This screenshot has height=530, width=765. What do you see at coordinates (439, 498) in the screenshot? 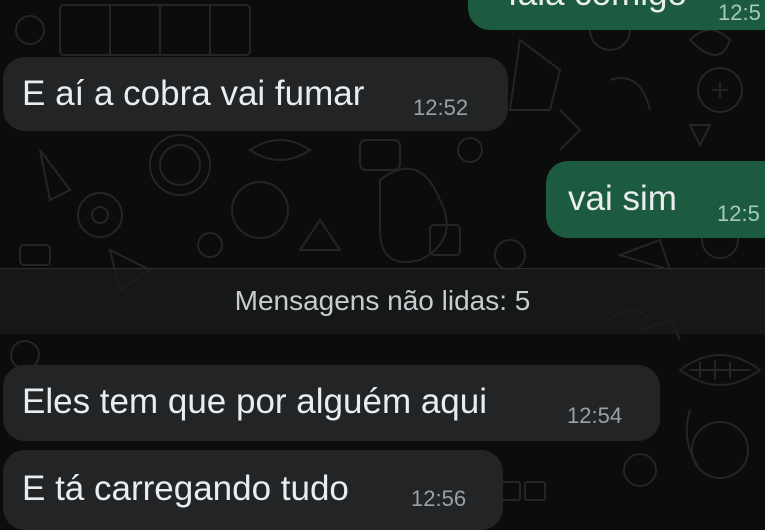
I see `message-timestamp: 12:56` at bounding box center [439, 498].